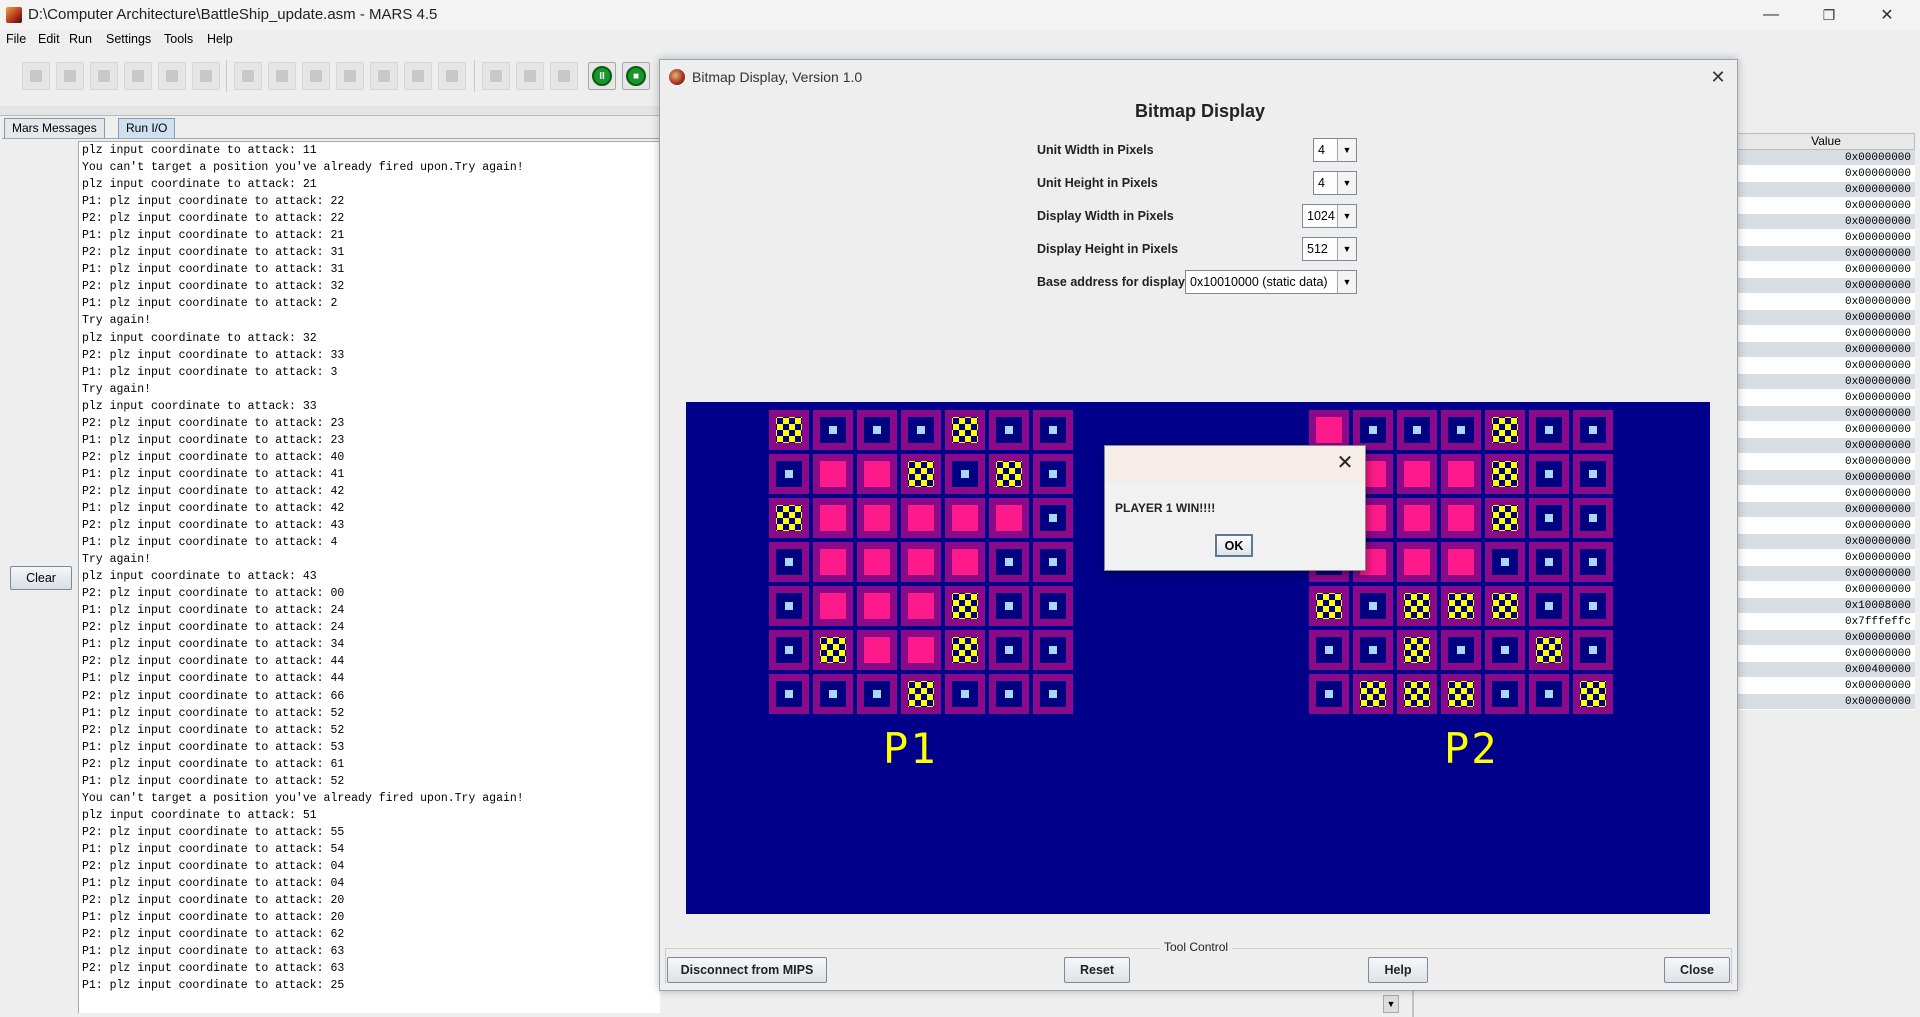  What do you see at coordinates (248, 76) in the screenshot?
I see `undo-icon` at bounding box center [248, 76].